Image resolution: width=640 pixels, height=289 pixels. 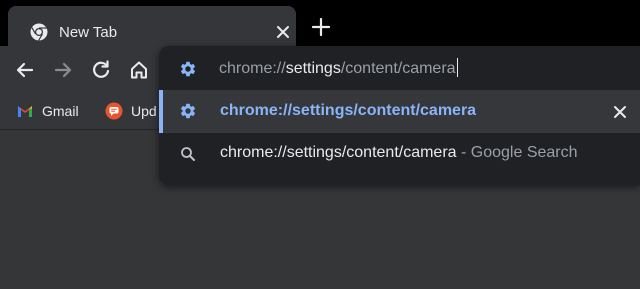 I want to click on suggestion-text: chrome://settings/content/camera, so click(x=348, y=110).